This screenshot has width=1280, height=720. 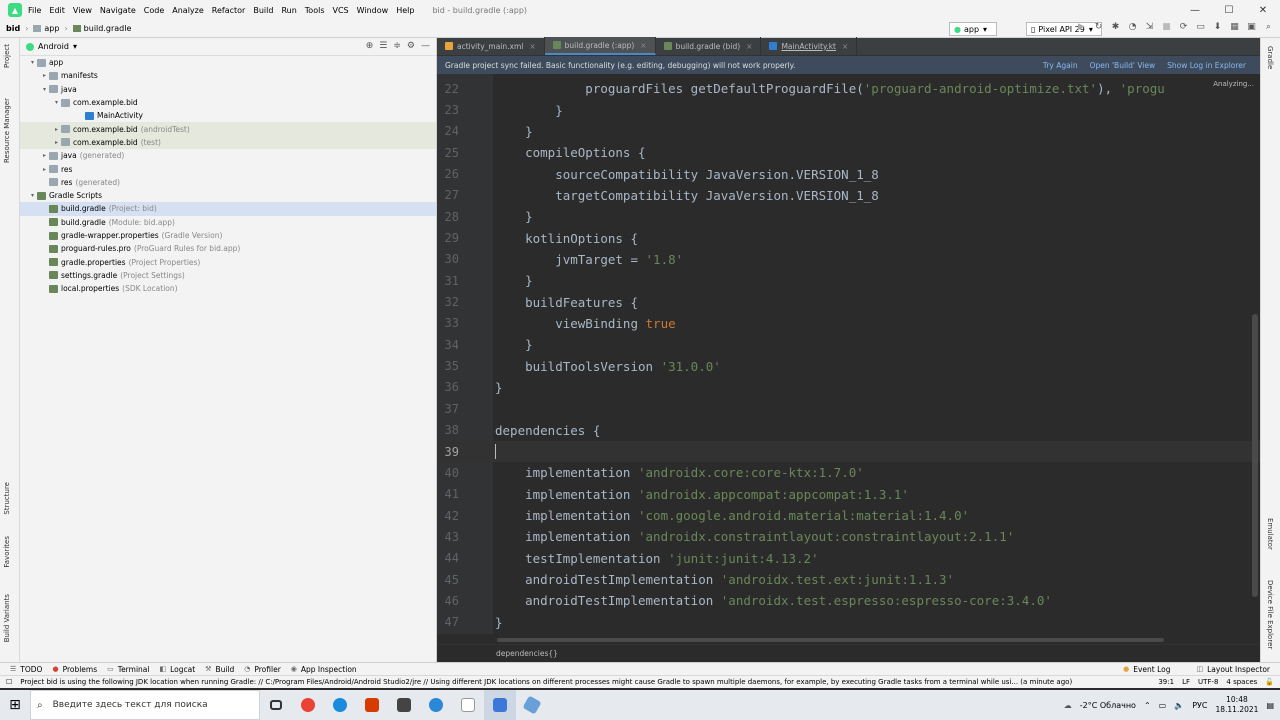 What do you see at coordinates (1146, 669) in the screenshot?
I see `tool-window-event-log: ● Event Log` at bounding box center [1146, 669].